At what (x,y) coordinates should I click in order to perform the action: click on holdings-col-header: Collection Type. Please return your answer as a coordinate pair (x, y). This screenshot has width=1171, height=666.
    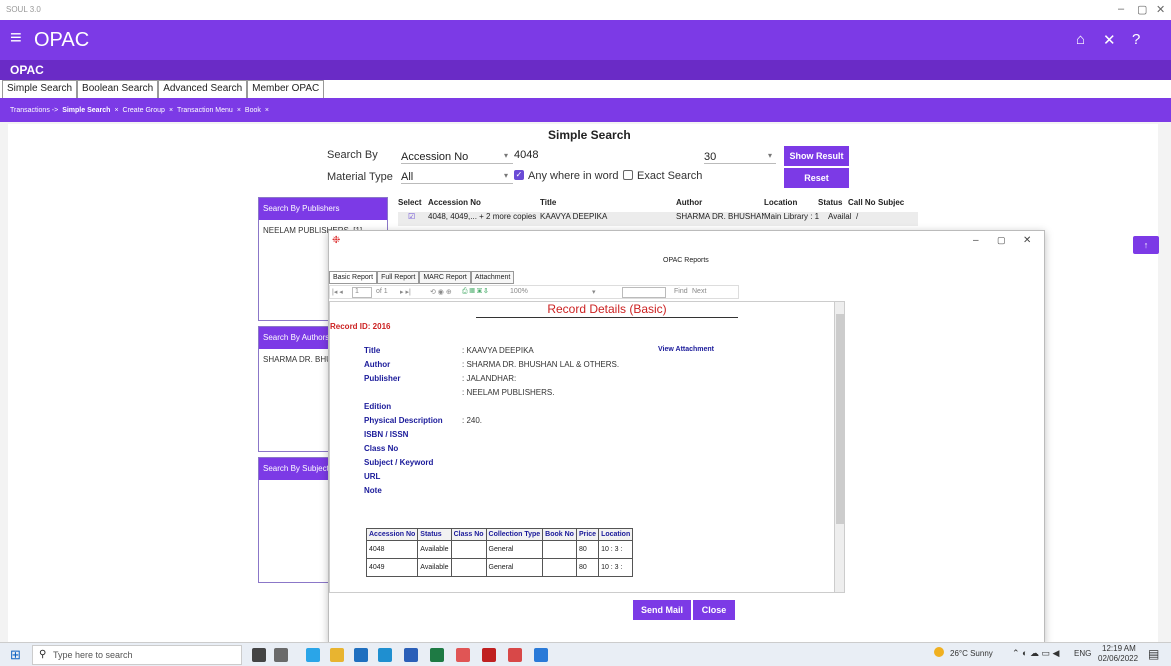
    Looking at the image, I should click on (514, 534).